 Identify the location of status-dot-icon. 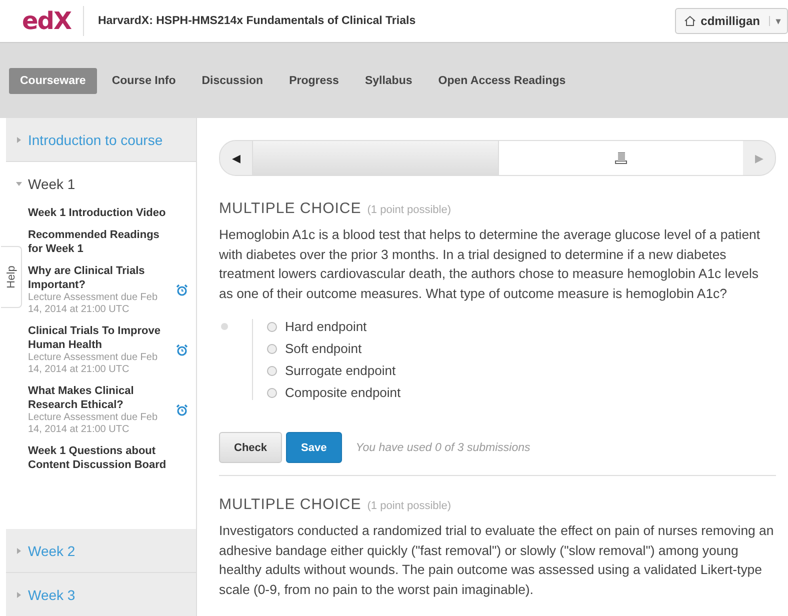
(224, 326).